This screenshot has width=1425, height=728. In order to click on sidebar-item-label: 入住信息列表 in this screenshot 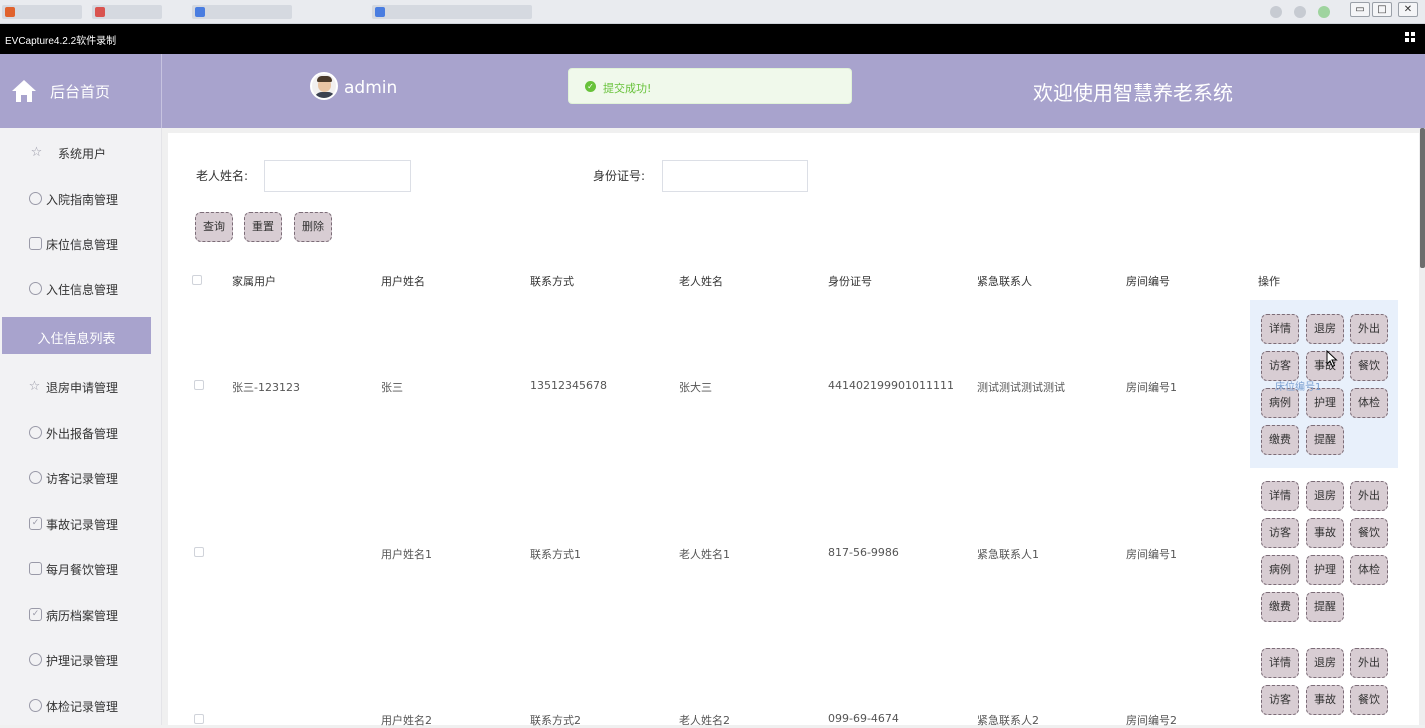, I will do `click(76, 339)`.